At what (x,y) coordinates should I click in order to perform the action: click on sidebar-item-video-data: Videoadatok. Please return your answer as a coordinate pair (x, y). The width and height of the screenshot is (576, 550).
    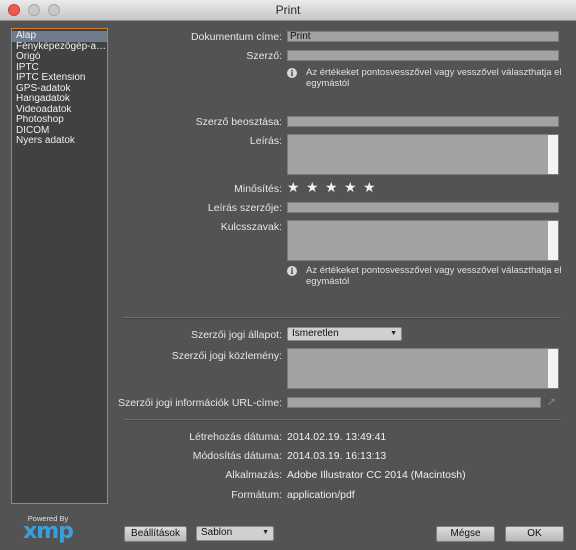
    Looking at the image, I should click on (59, 110).